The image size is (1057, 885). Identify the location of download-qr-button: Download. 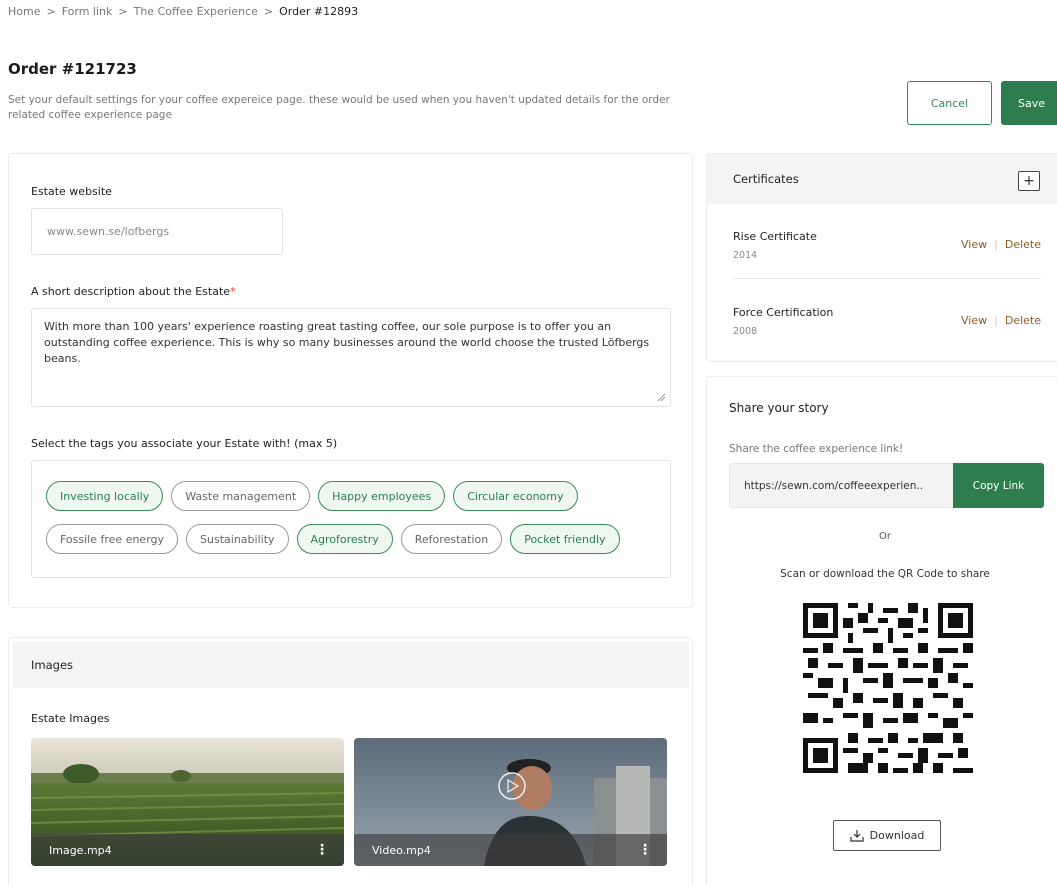
(887, 835).